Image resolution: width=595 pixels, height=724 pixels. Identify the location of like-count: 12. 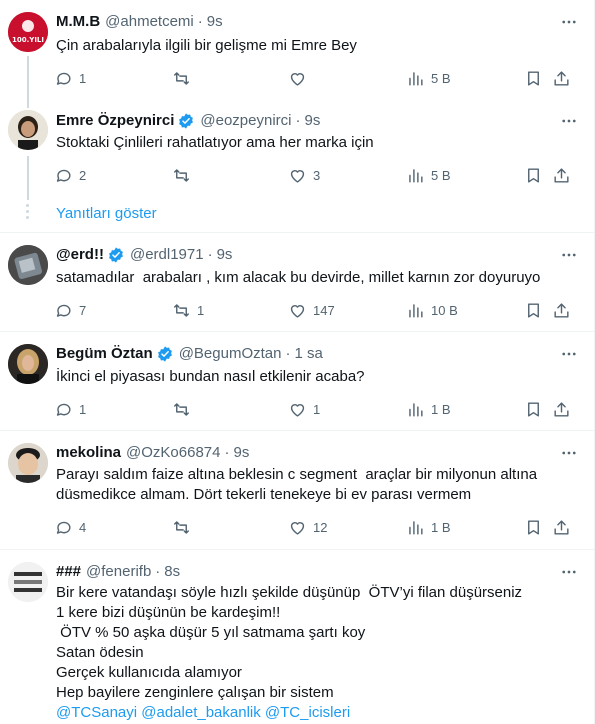
(320, 527).